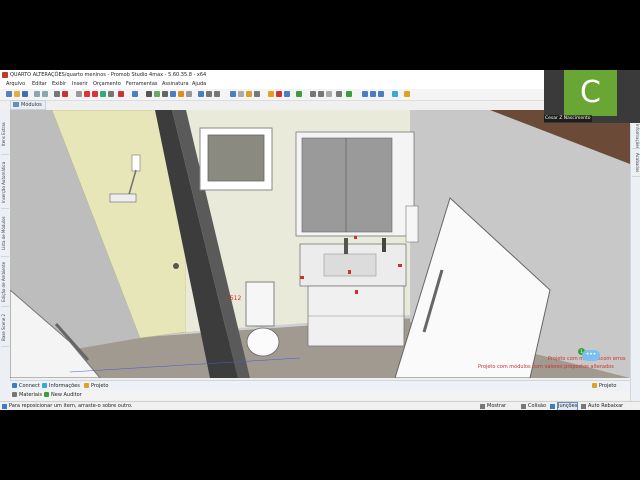  Describe the element at coordinates (17, 94) in the screenshot. I see `open-icon` at that location.